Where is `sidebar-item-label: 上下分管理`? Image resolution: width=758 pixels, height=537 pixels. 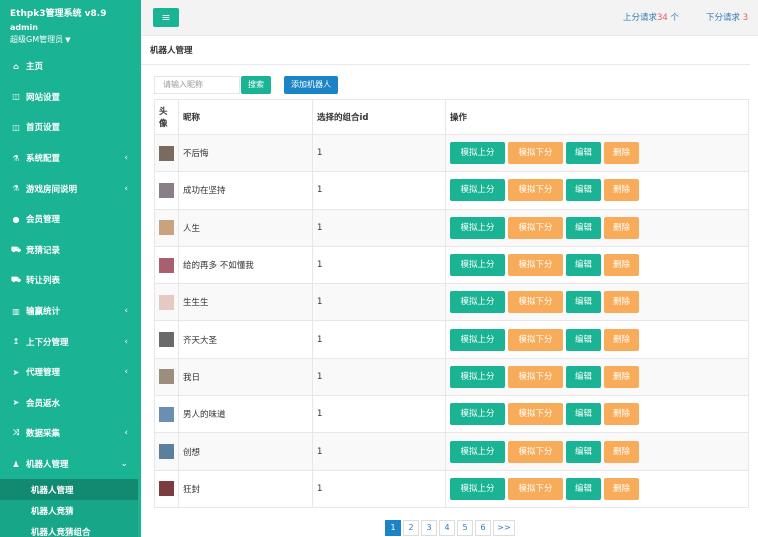 sidebar-item-label: 上下分管理 is located at coordinates (47, 342).